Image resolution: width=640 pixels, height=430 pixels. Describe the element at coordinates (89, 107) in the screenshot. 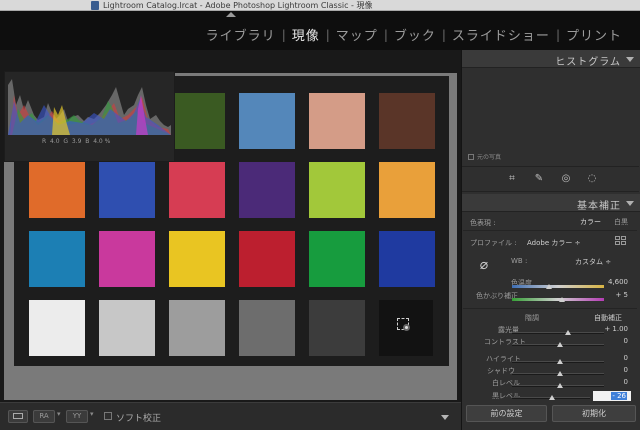

I see `histogram-graph` at that location.